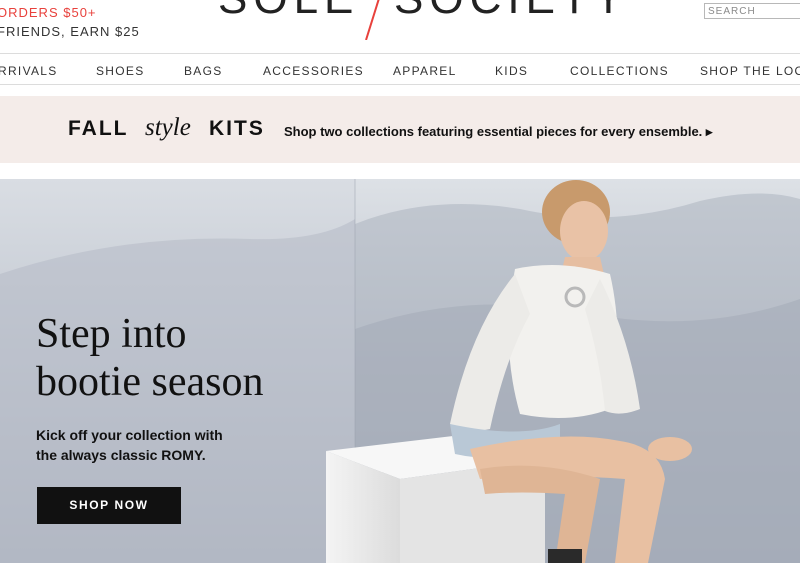 This screenshot has height=563, width=800. What do you see at coordinates (121, 455) in the screenshot?
I see `hero-subtitle-line2: the always classic ROMY.` at bounding box center [121, 455].